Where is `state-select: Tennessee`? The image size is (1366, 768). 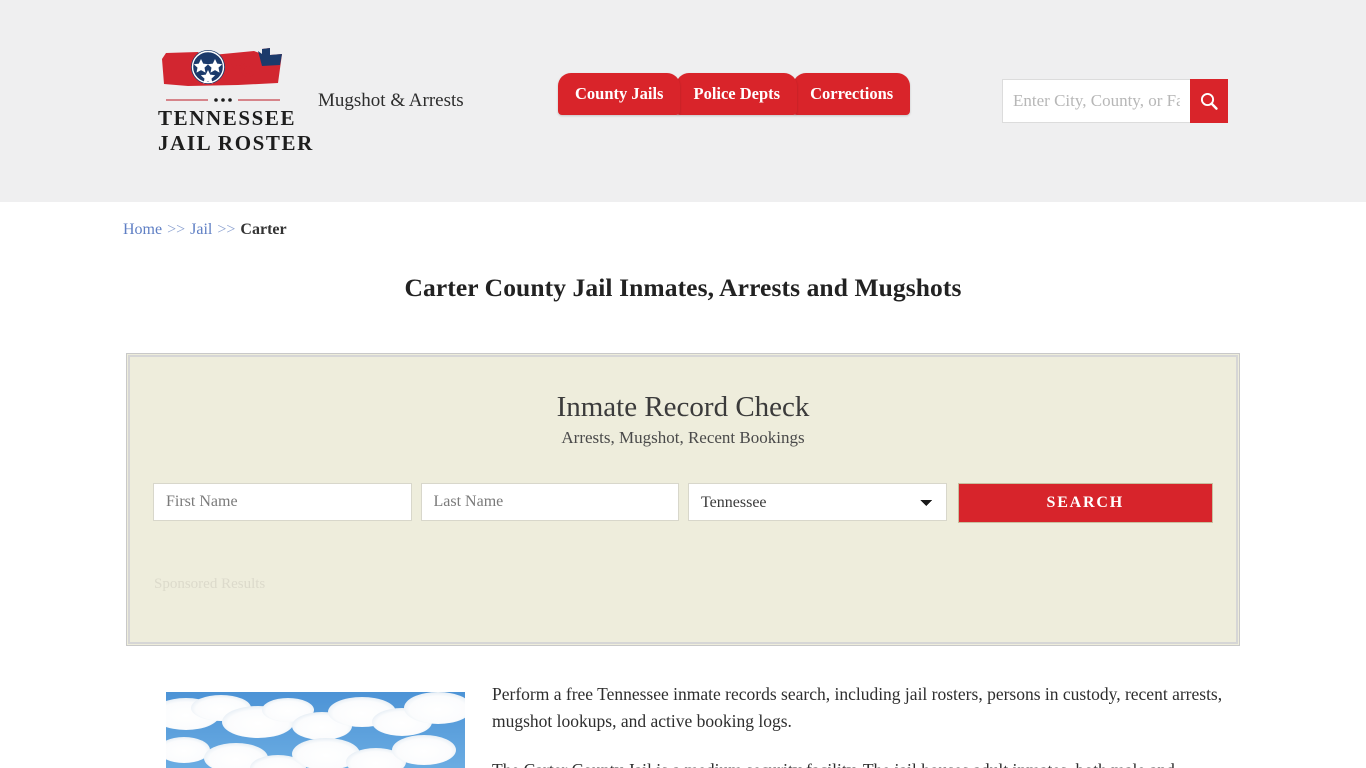 state-select: Tennessee is located at coordinates (817, 502).